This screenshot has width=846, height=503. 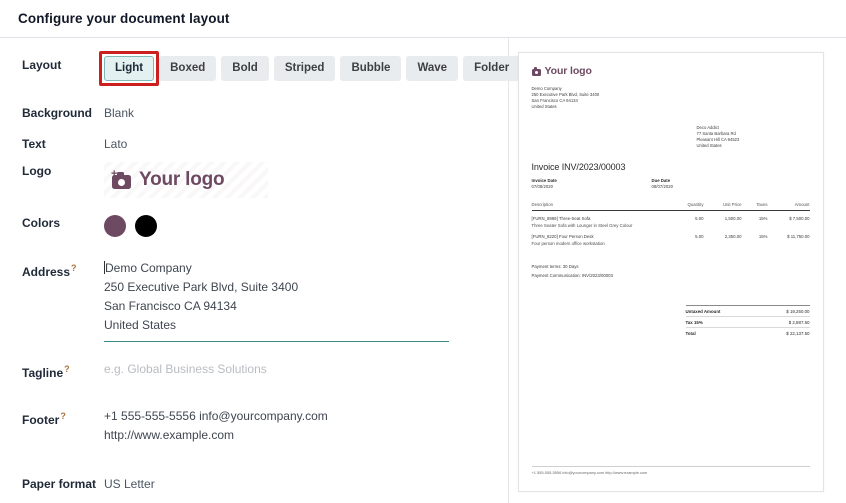 What do you see at coordinates (121, 179) in the screenshot?
I see `camera-icon: +` at bounding box center [121, 179].